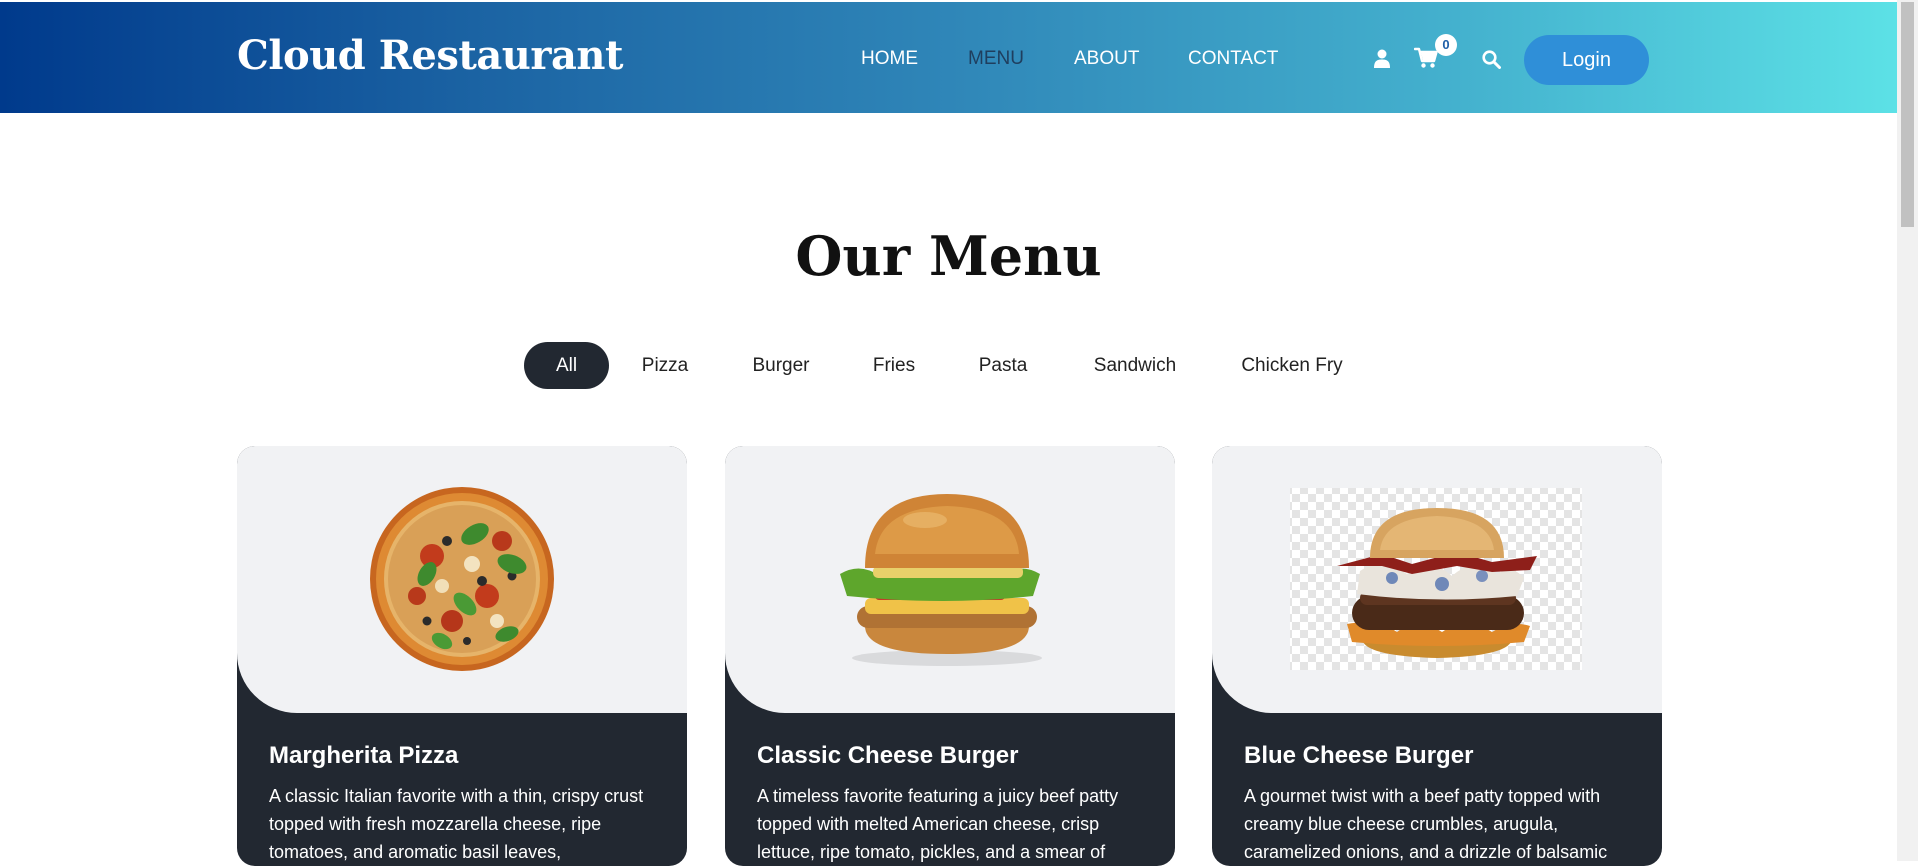 The image size is (1918, 866). What do you see at coordinates (941, 580) in the screenshot?
I see `cheese-burger-image` at bounding box center [941, 580].